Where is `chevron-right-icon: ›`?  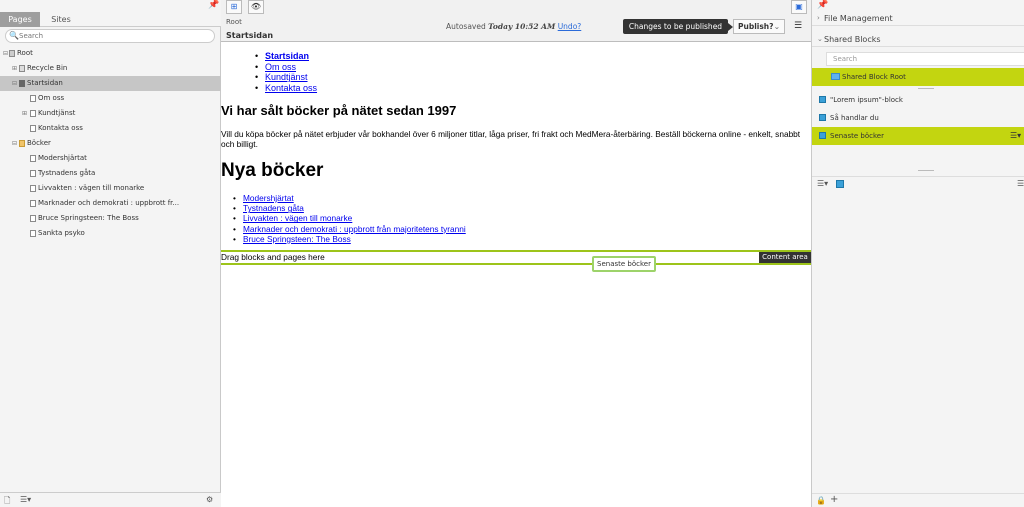
chevron-right-icon: › is located at coordinates (818, 18).